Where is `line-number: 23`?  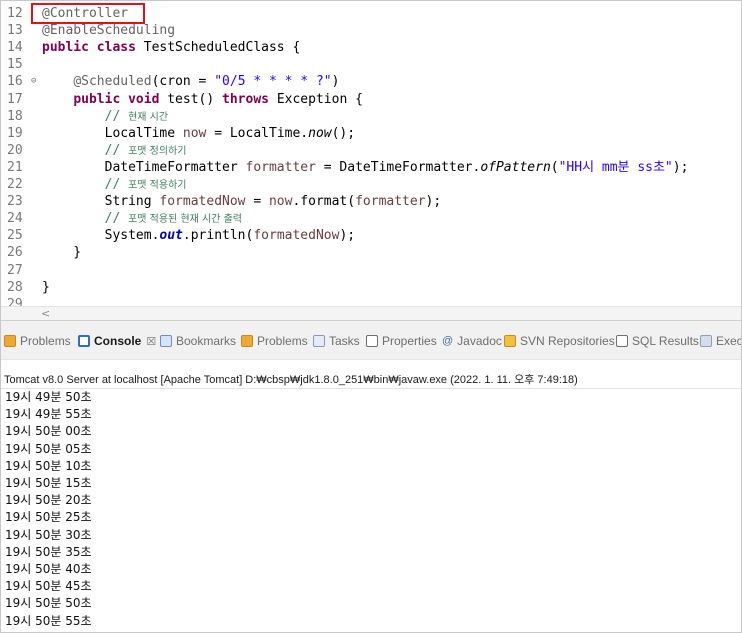 line-number: 23 is located at coordinates (15, 202).